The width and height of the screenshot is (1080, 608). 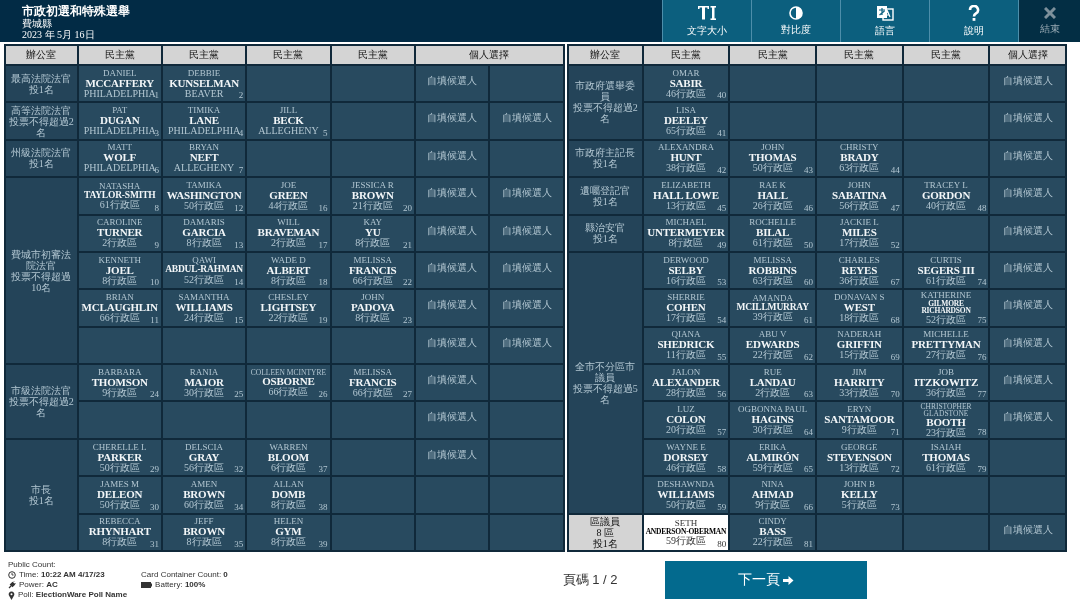 I want to click on candidate-cell: ERYN SANTAMOOR 9行政區 71, so click(x=859, y=420).